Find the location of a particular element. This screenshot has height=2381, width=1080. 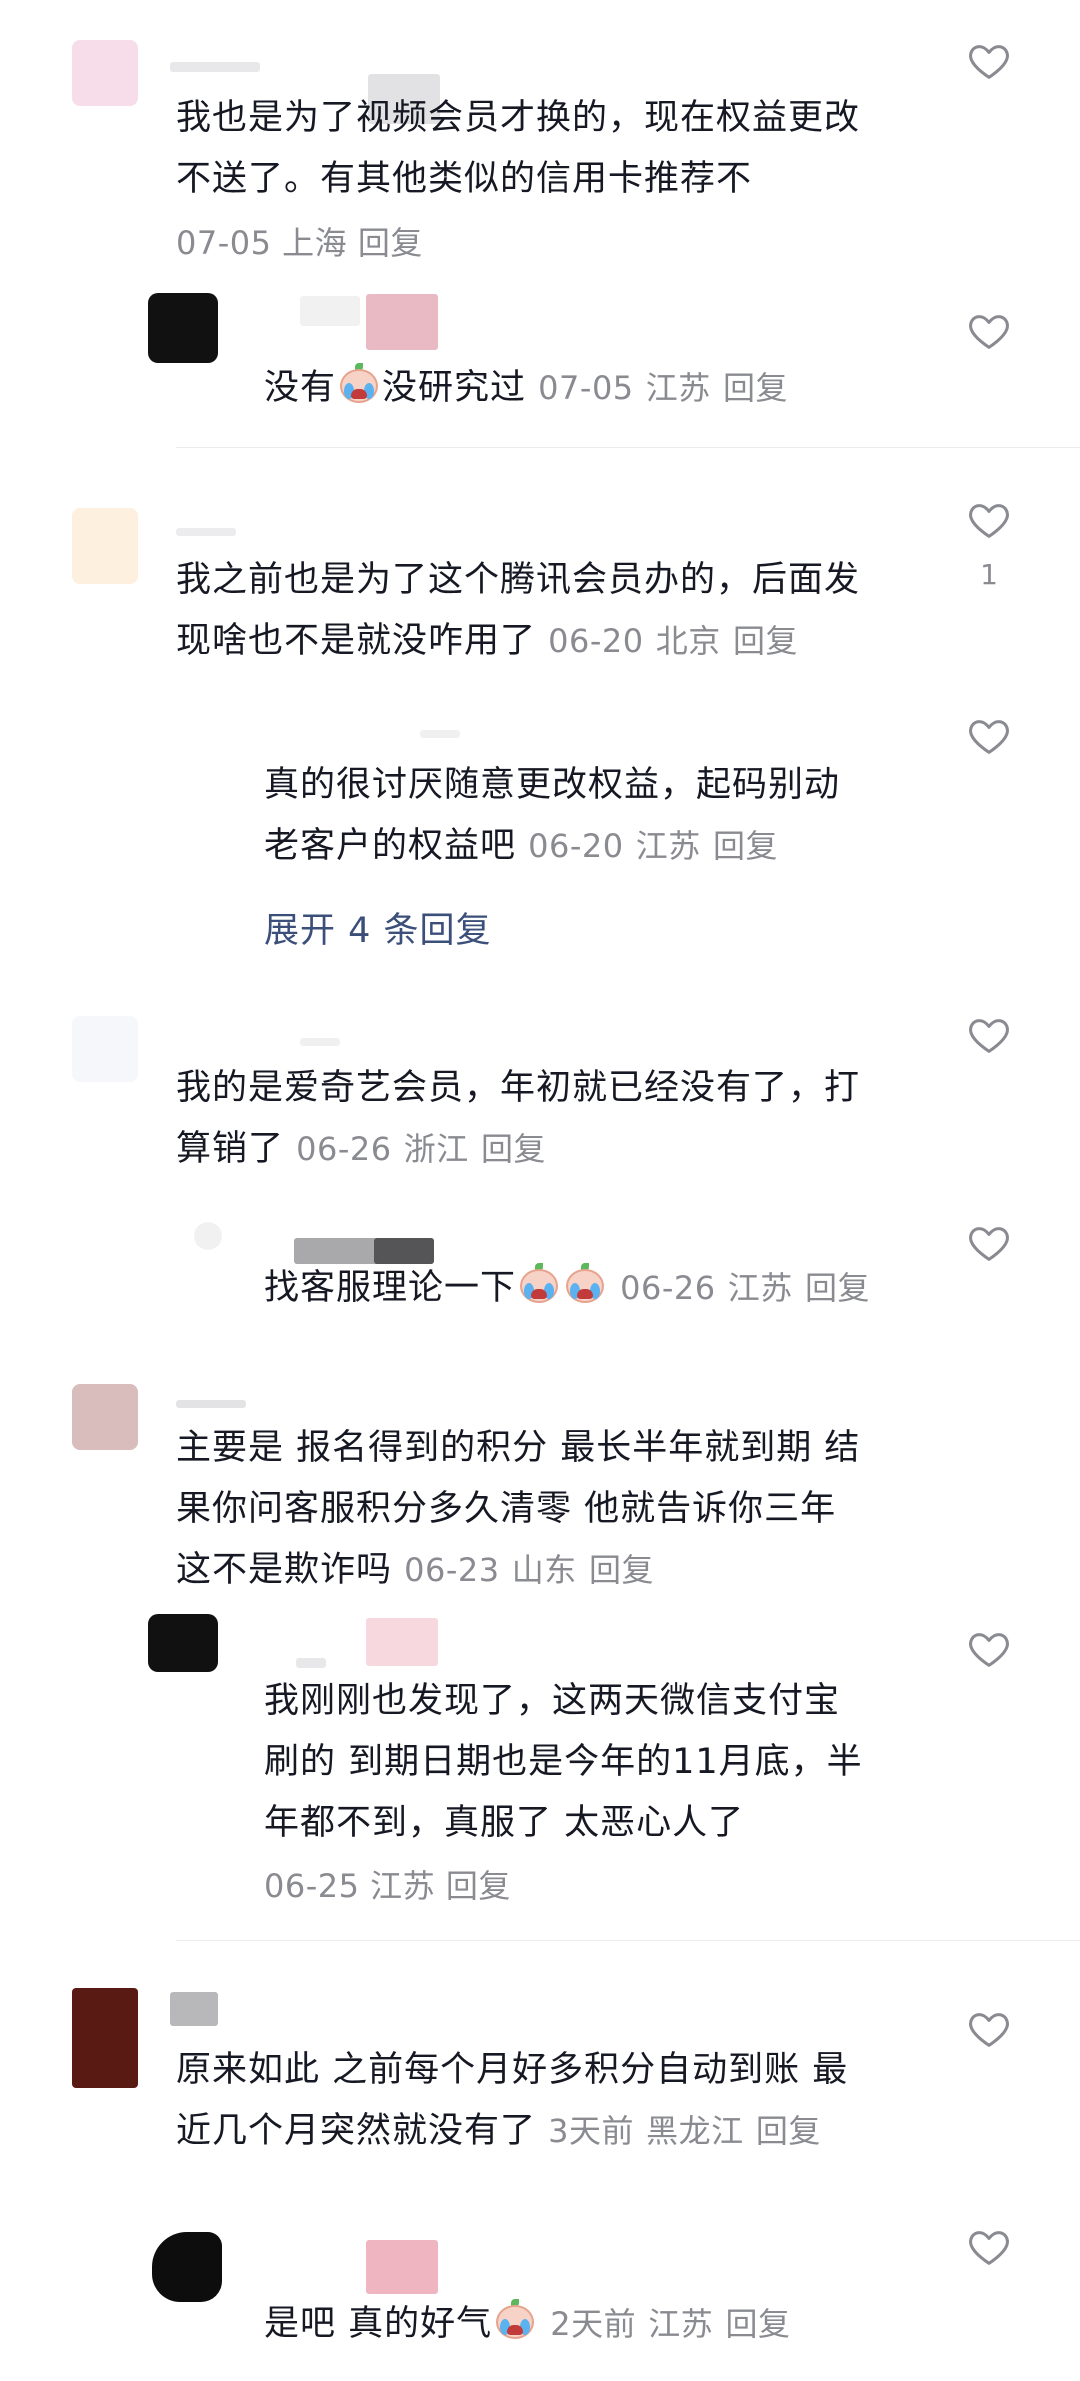

reply-date: 06-26 is located at coordinates (668, 1288).